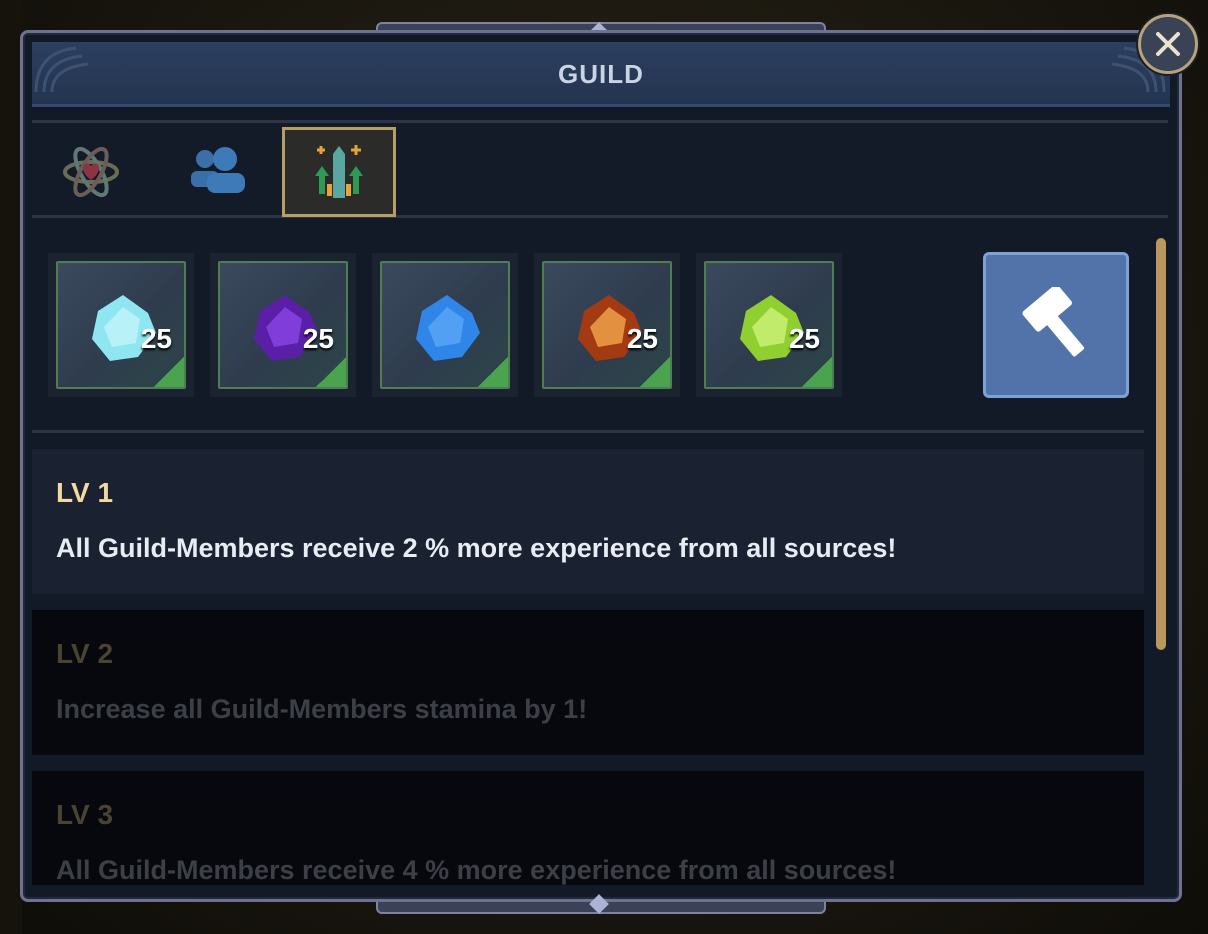  I want to click on tab-perks, so click(91, 172).